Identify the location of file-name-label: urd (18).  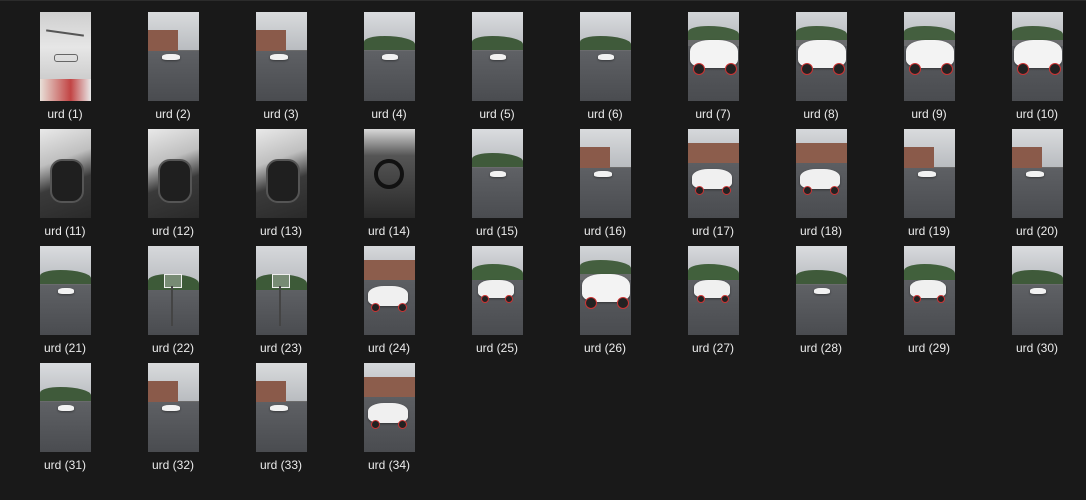
(821, 231).